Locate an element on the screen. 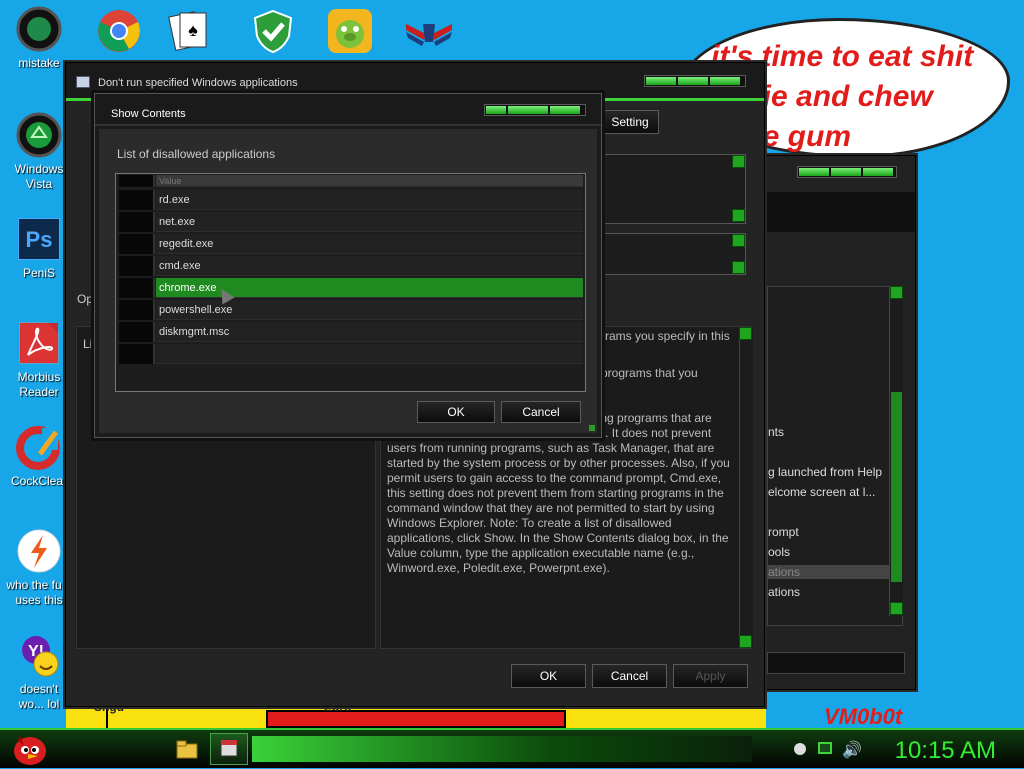 This screenshot has height=769, width=1024. table-cell is located at coordinates (369, 354).